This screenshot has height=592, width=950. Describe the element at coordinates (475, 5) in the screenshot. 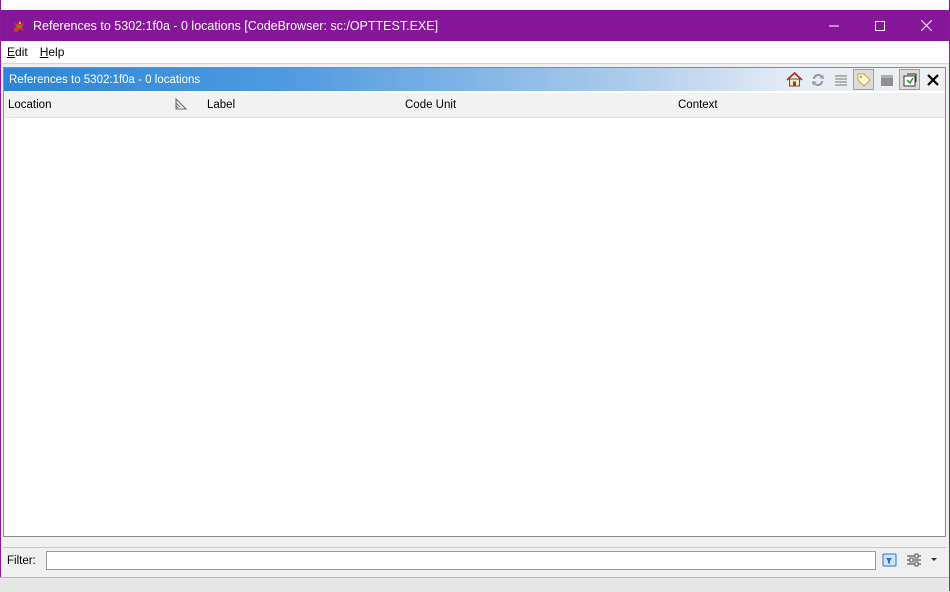

I see `desktop-strip` at that location.